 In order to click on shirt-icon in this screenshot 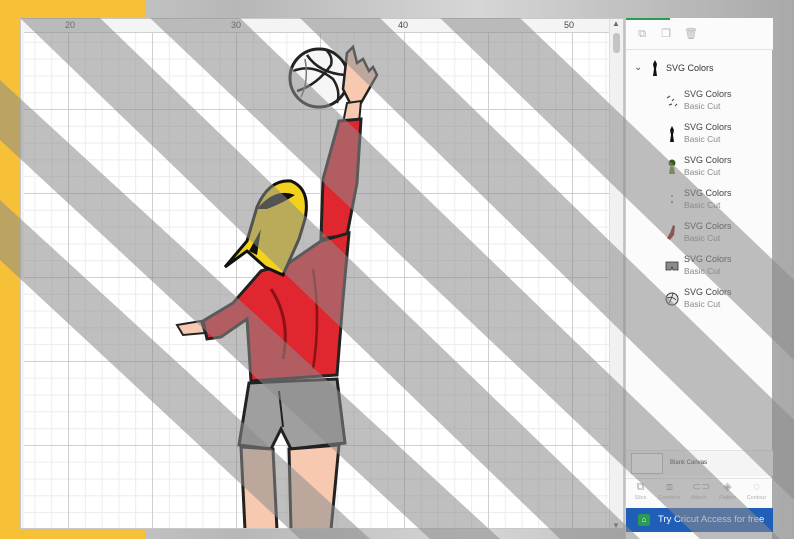, I will do `click(671, 232)`.